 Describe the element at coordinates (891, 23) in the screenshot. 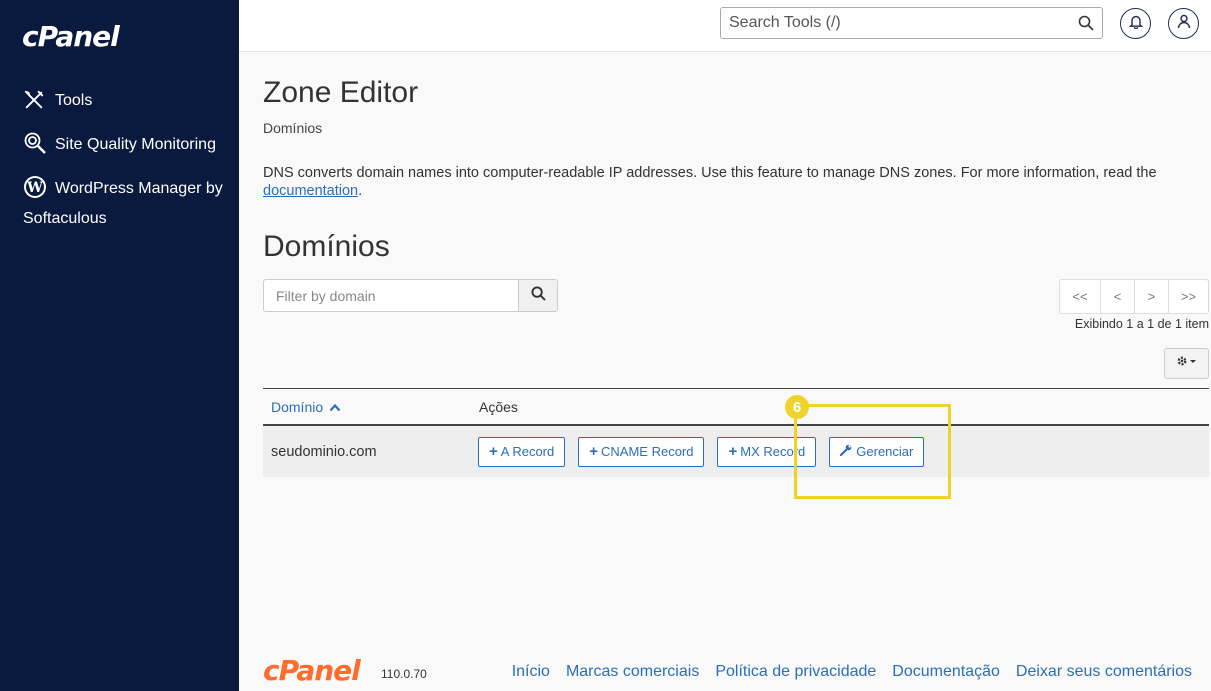

I see `search-input` at that location.